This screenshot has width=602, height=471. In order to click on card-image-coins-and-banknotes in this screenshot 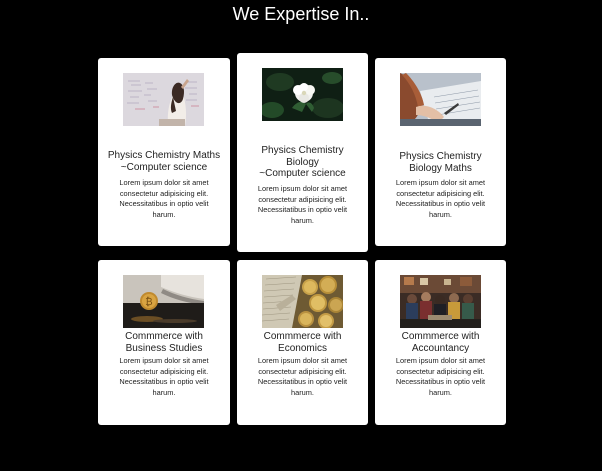, I will do `click(302, 301)`.